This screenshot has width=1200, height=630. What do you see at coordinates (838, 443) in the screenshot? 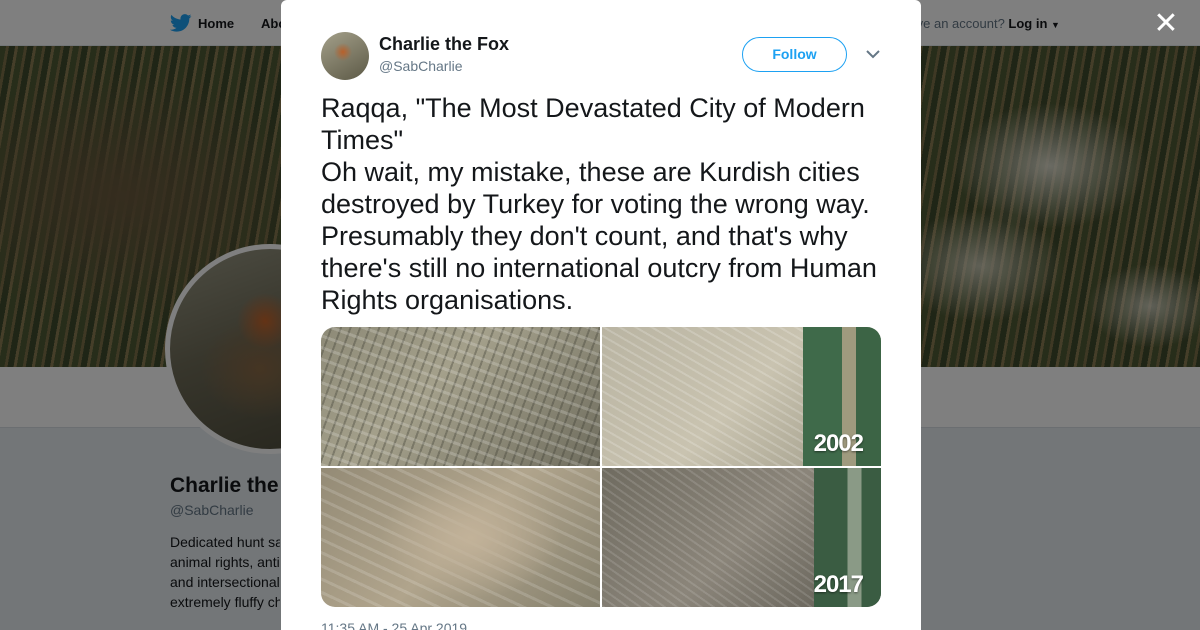
I see `image-year-label: 2002` at bounding box center [838, 443].